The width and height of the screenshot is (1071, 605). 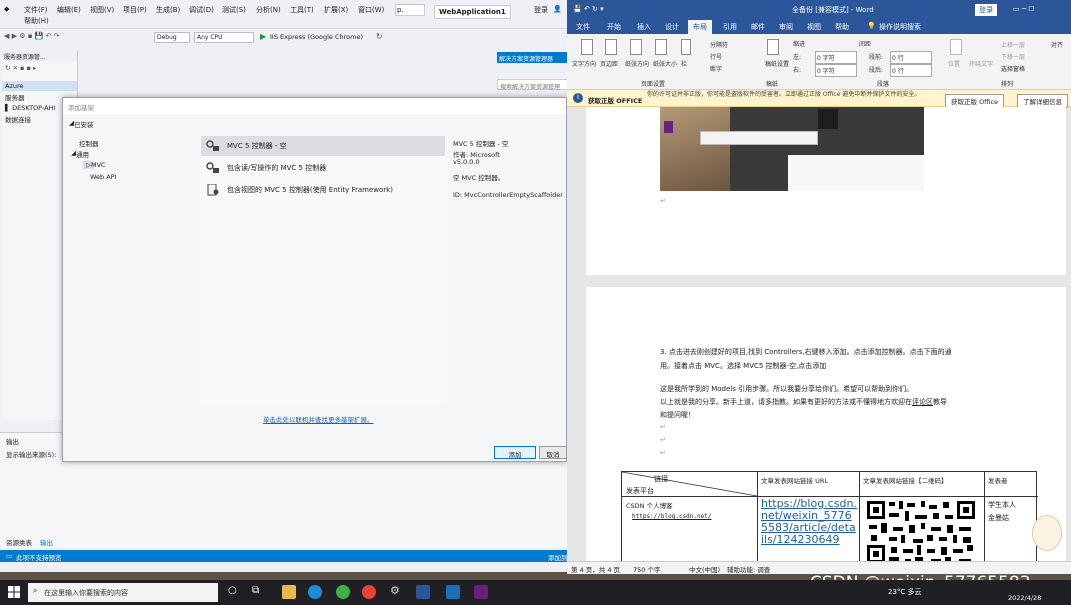 What do you see at coordinates (777, 63) in the screenshot?
I see `draft-paper-button: 稿纸设置` at bounding box center [777, 63].